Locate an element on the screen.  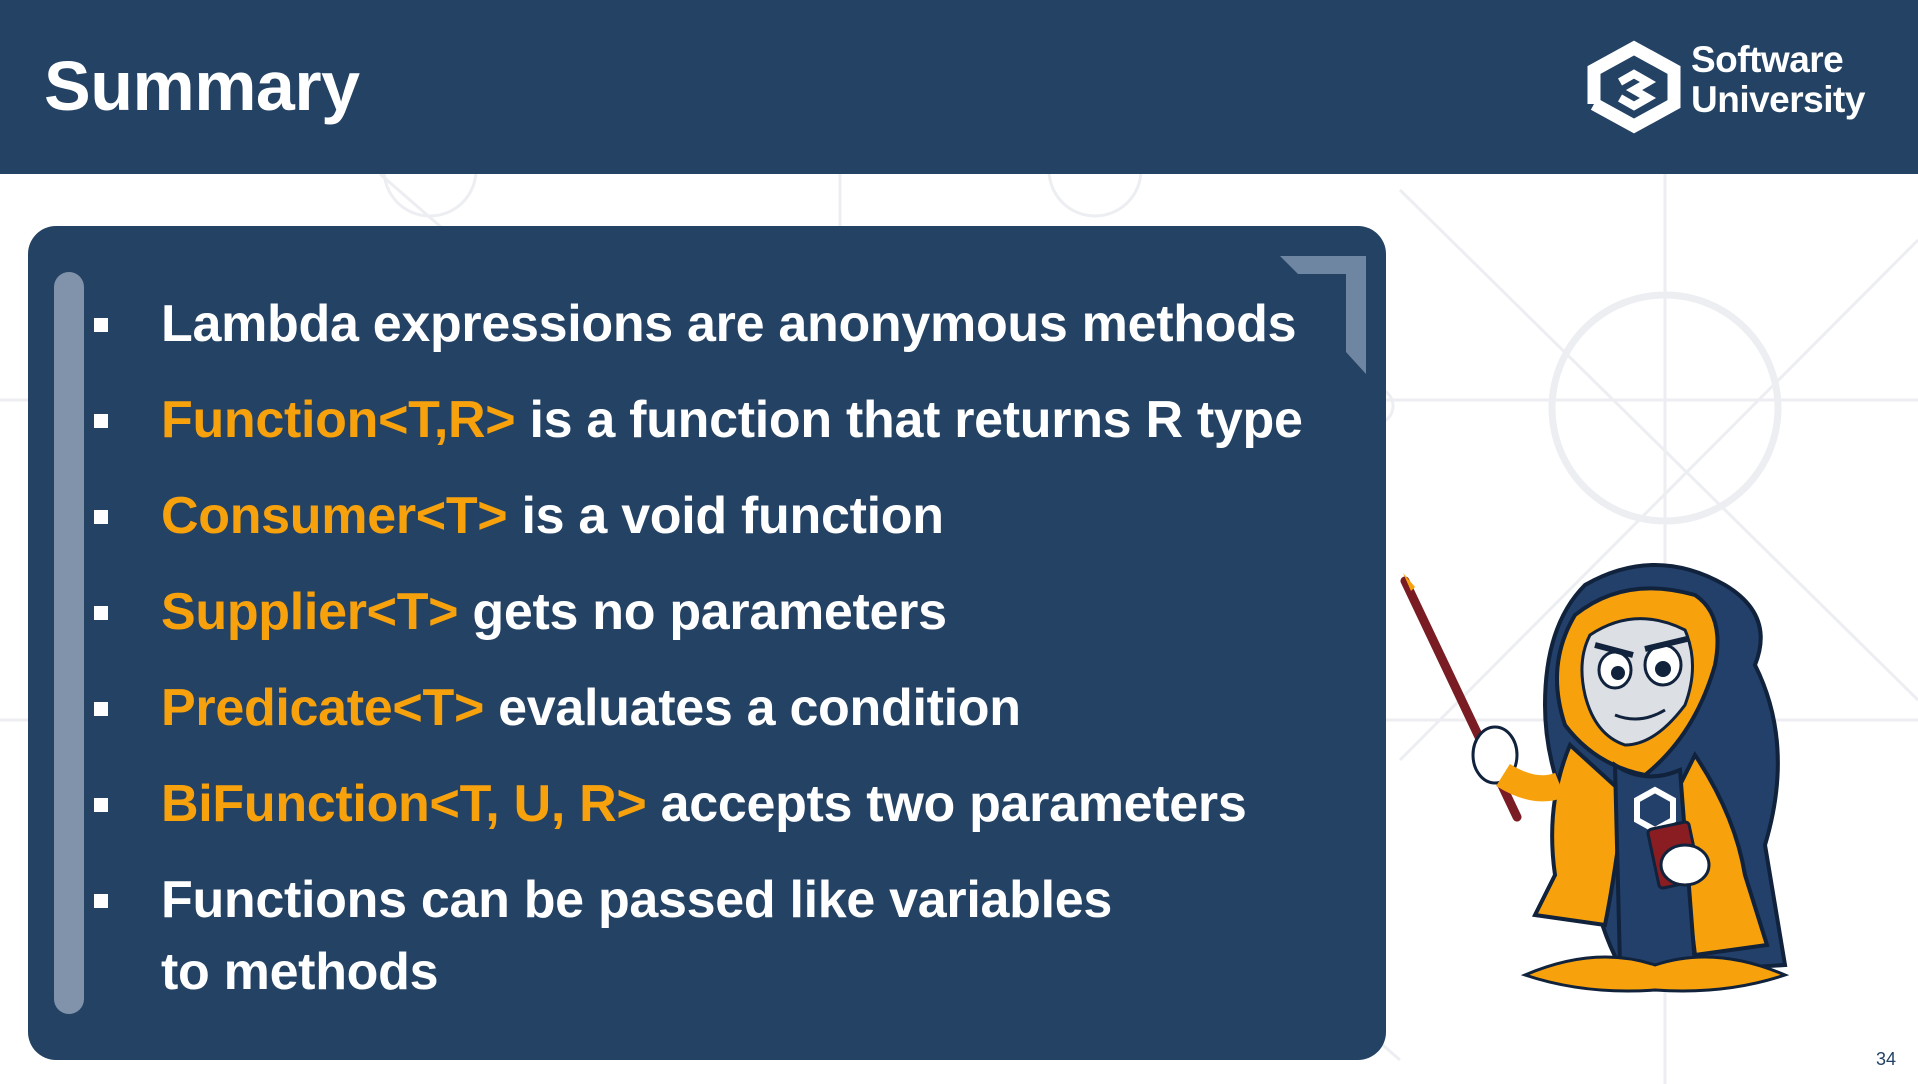
logo-text: Software University is located at coordinates (1778, 80).